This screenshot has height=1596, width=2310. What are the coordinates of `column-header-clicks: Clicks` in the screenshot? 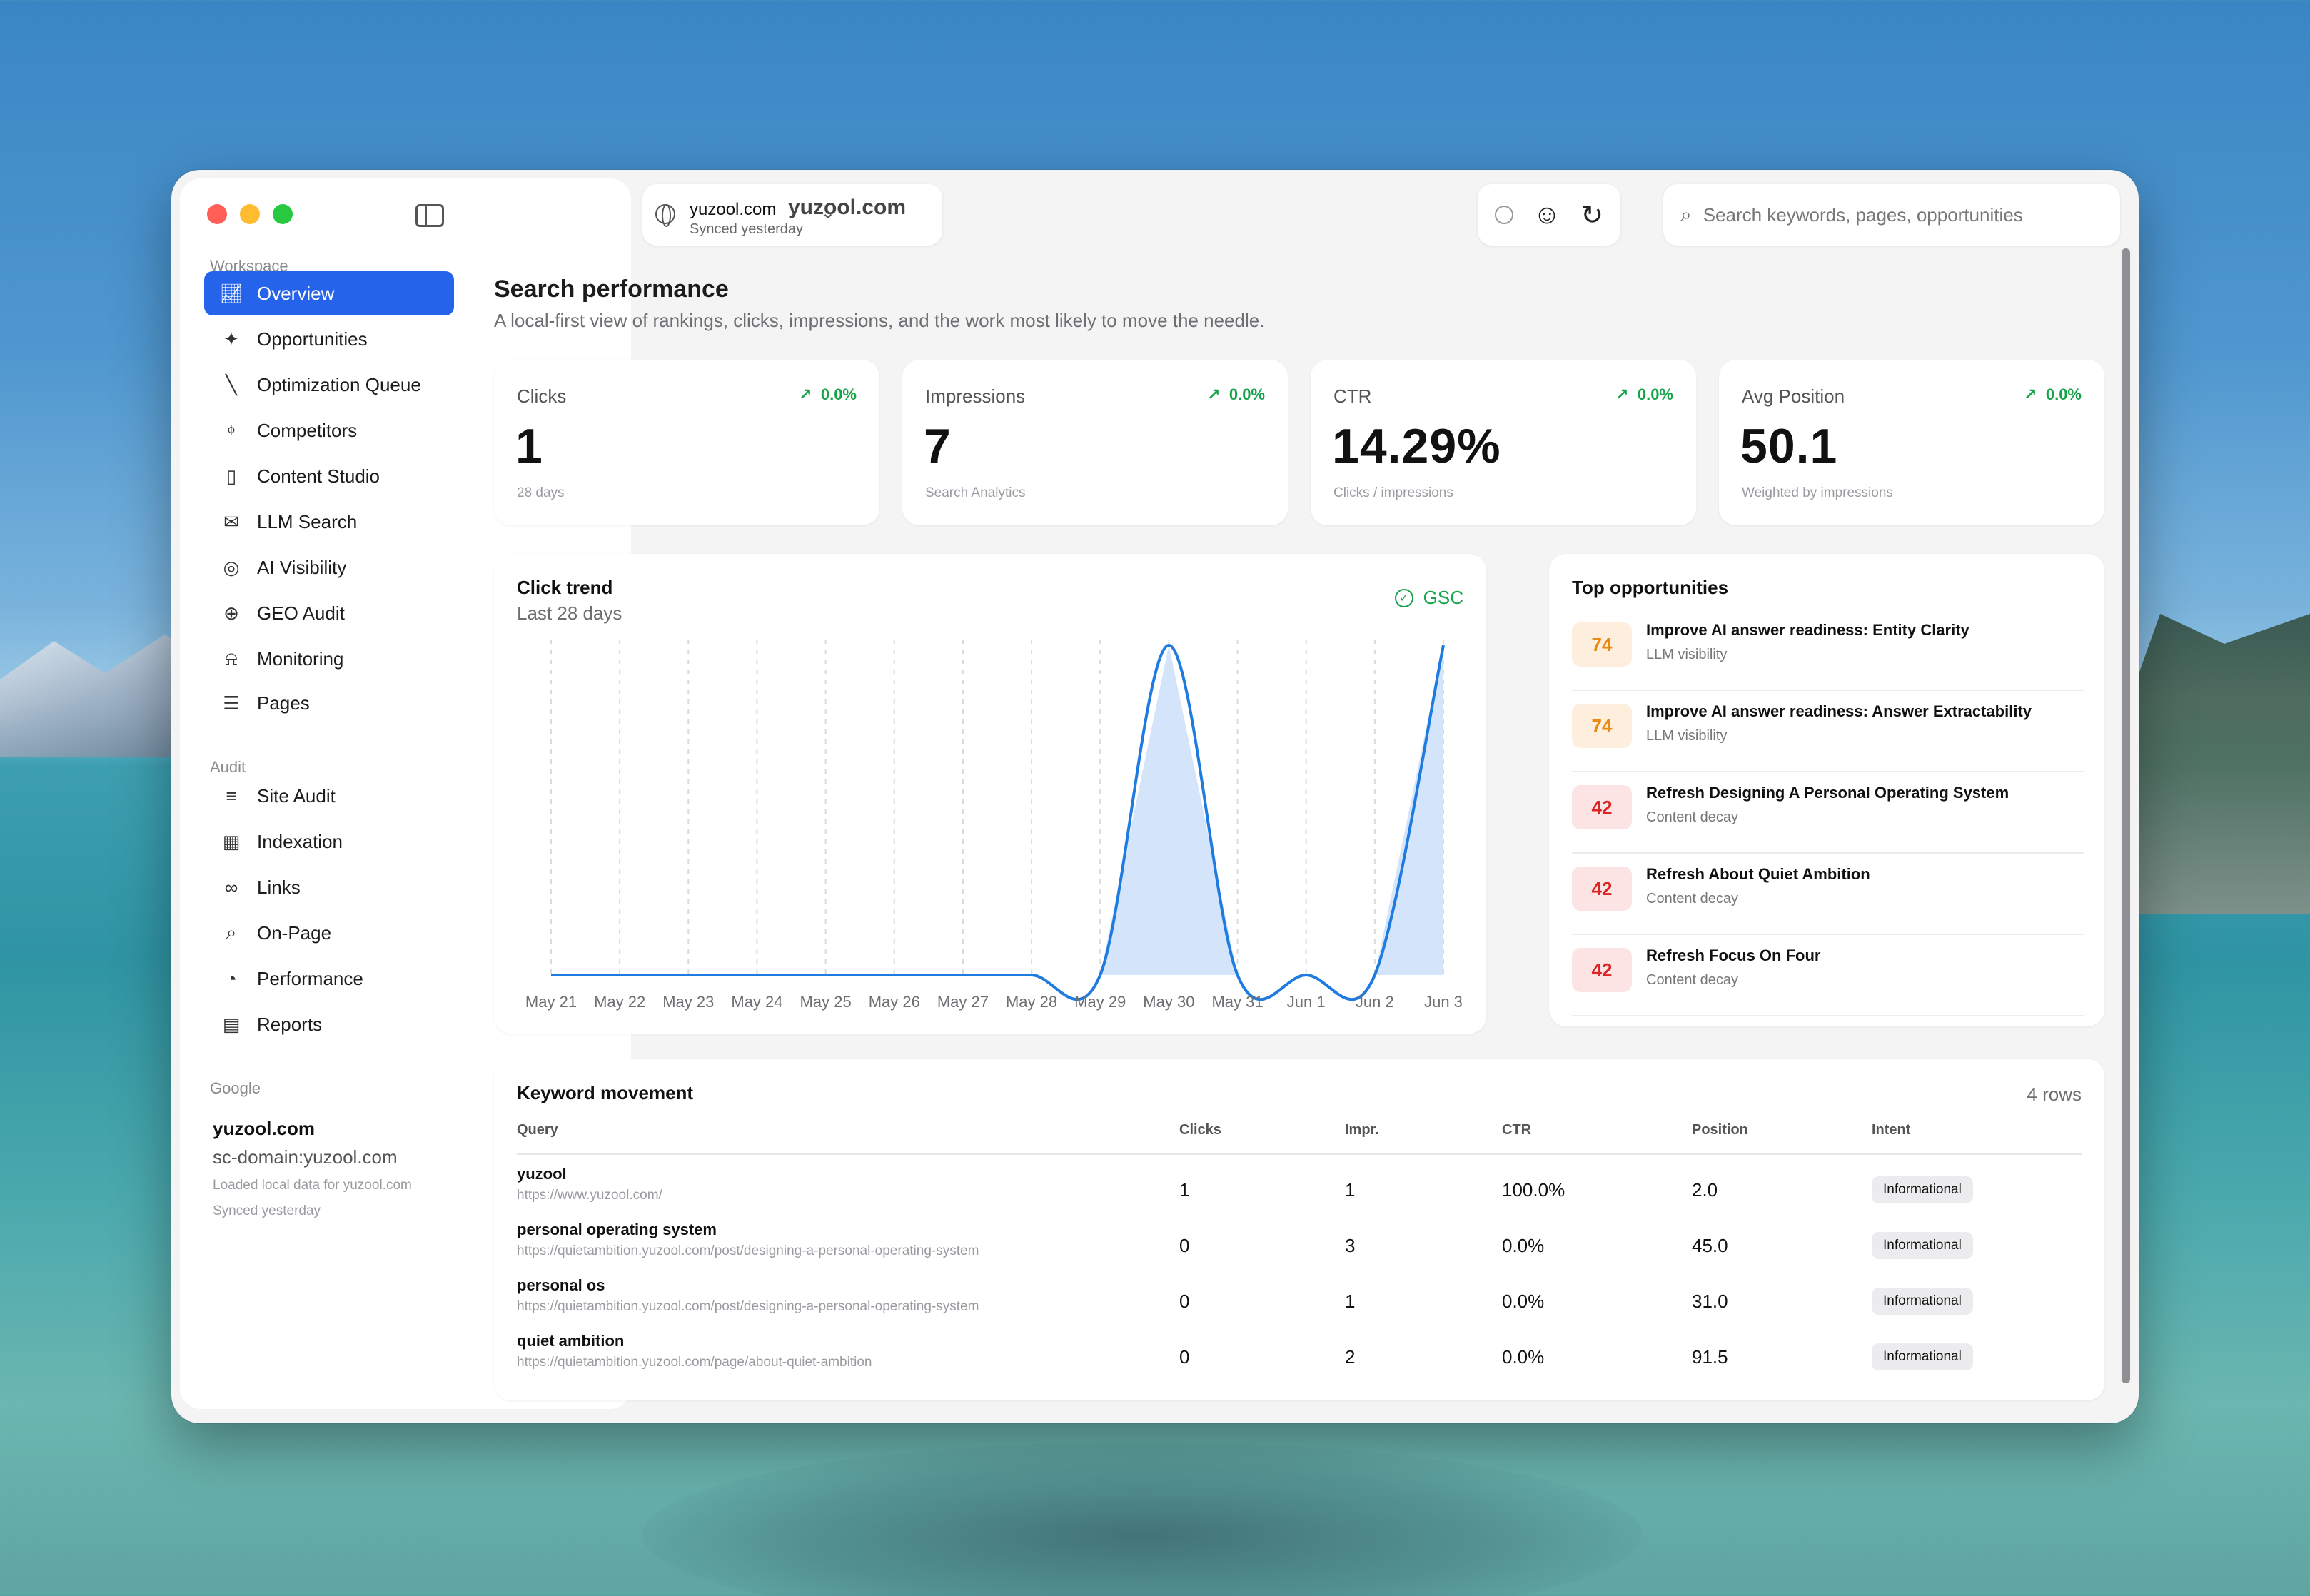 It's located at (1200, 1130).